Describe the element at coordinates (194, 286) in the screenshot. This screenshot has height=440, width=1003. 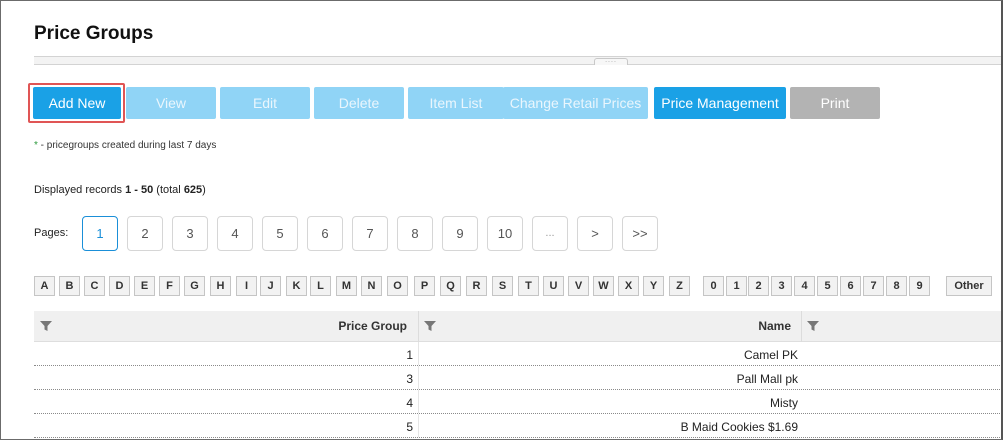
I see `alpha-filter-button: G` at that location.